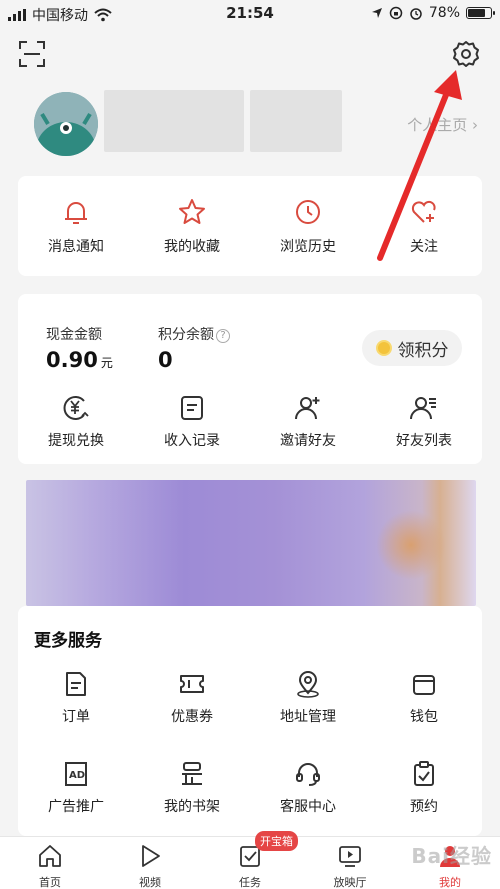 The image size is (500, 889). What do you see at coordinates (250, 882) in the screenshot?
I see `tab-tasks-label: 任务` at bounding box center [250, 882].